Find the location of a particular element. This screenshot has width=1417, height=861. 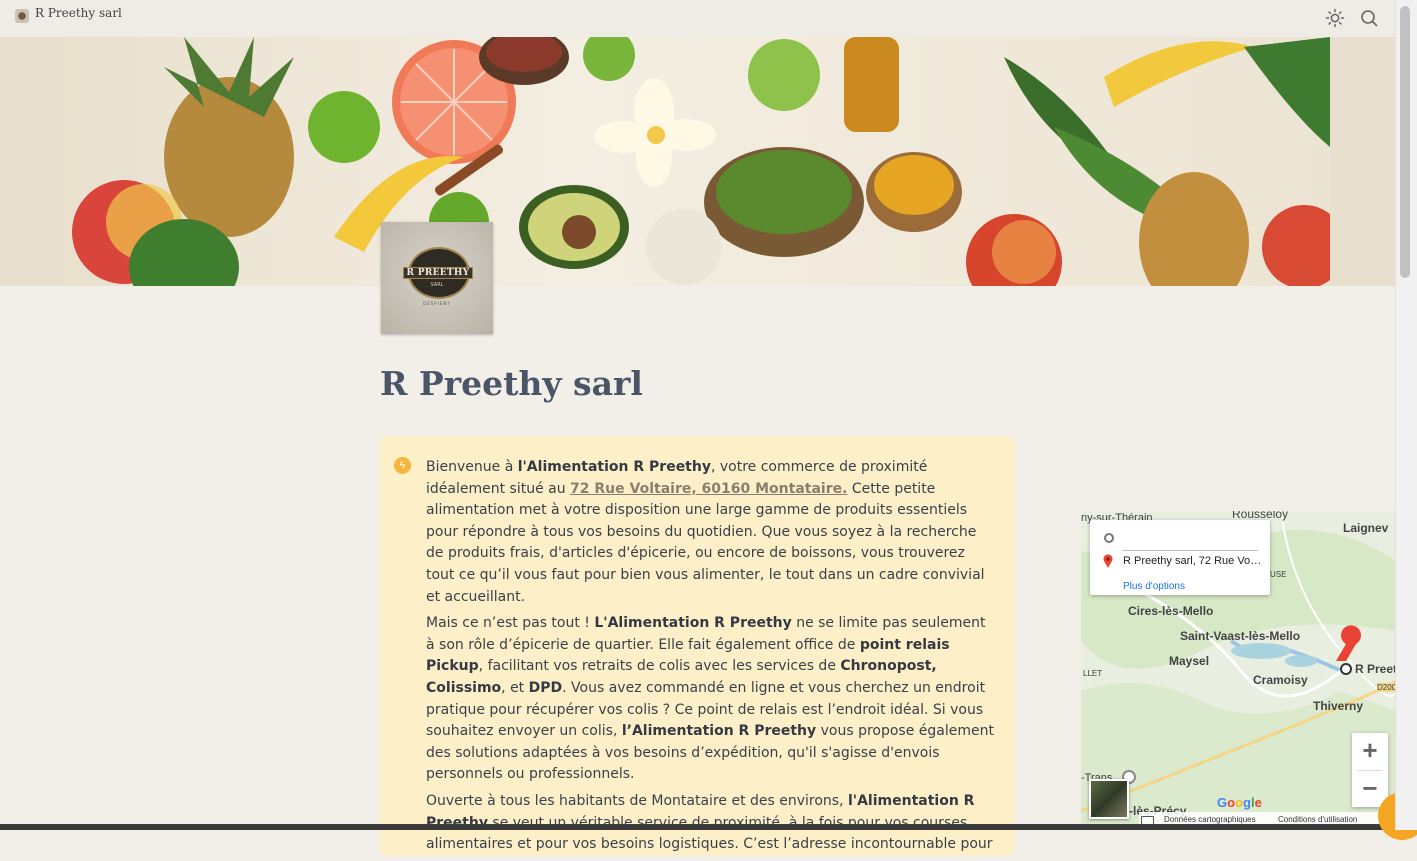

site-logo-icon is located at coordinates (22, 16).